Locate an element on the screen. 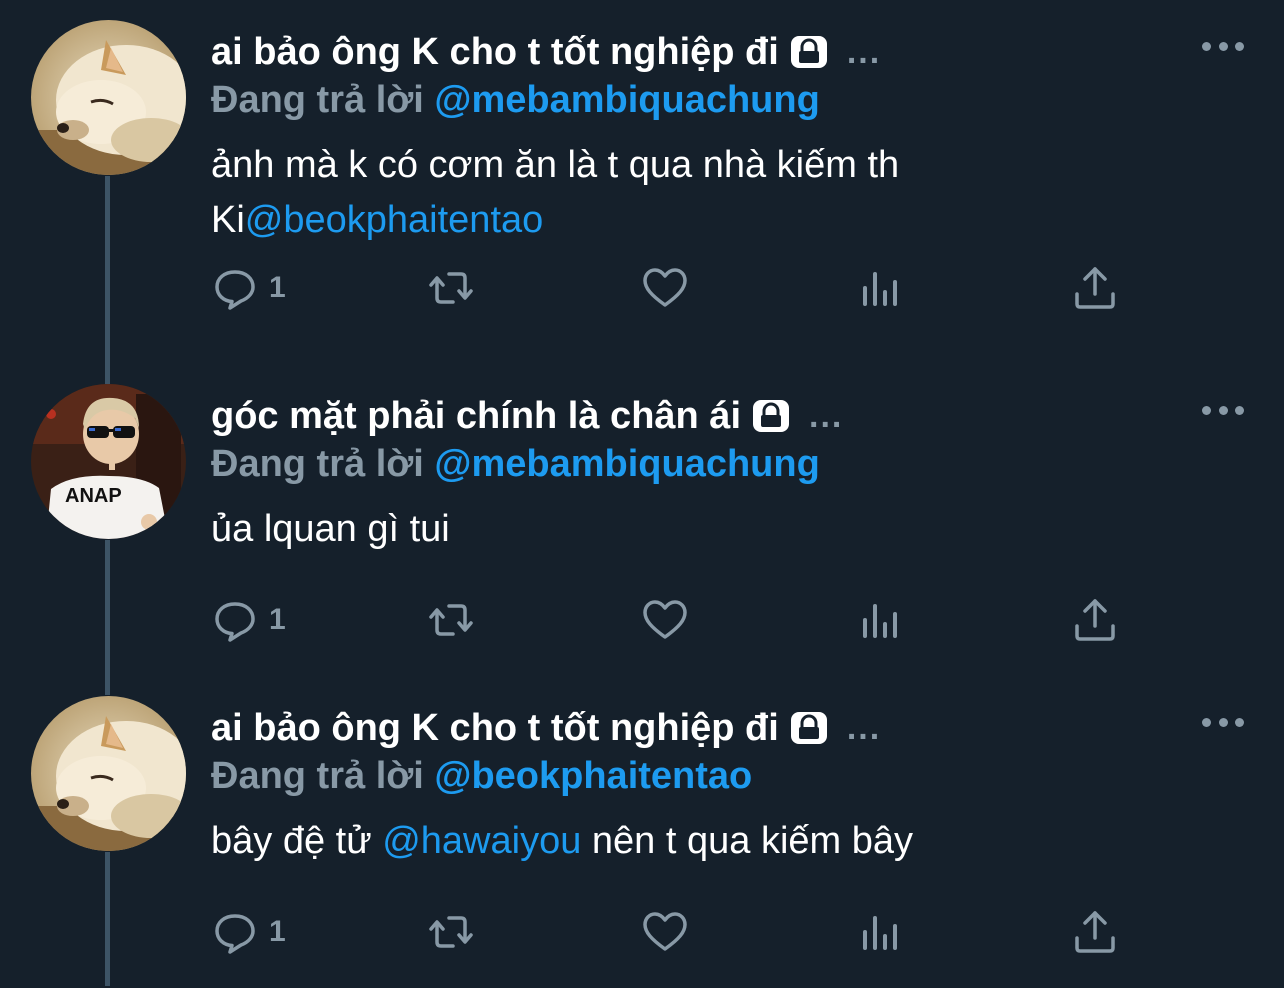 Image resolution: width=1284 pixels, height=988 pixels. child-sunglasses-avatar: ANAP is located at coordinates (108, 461).